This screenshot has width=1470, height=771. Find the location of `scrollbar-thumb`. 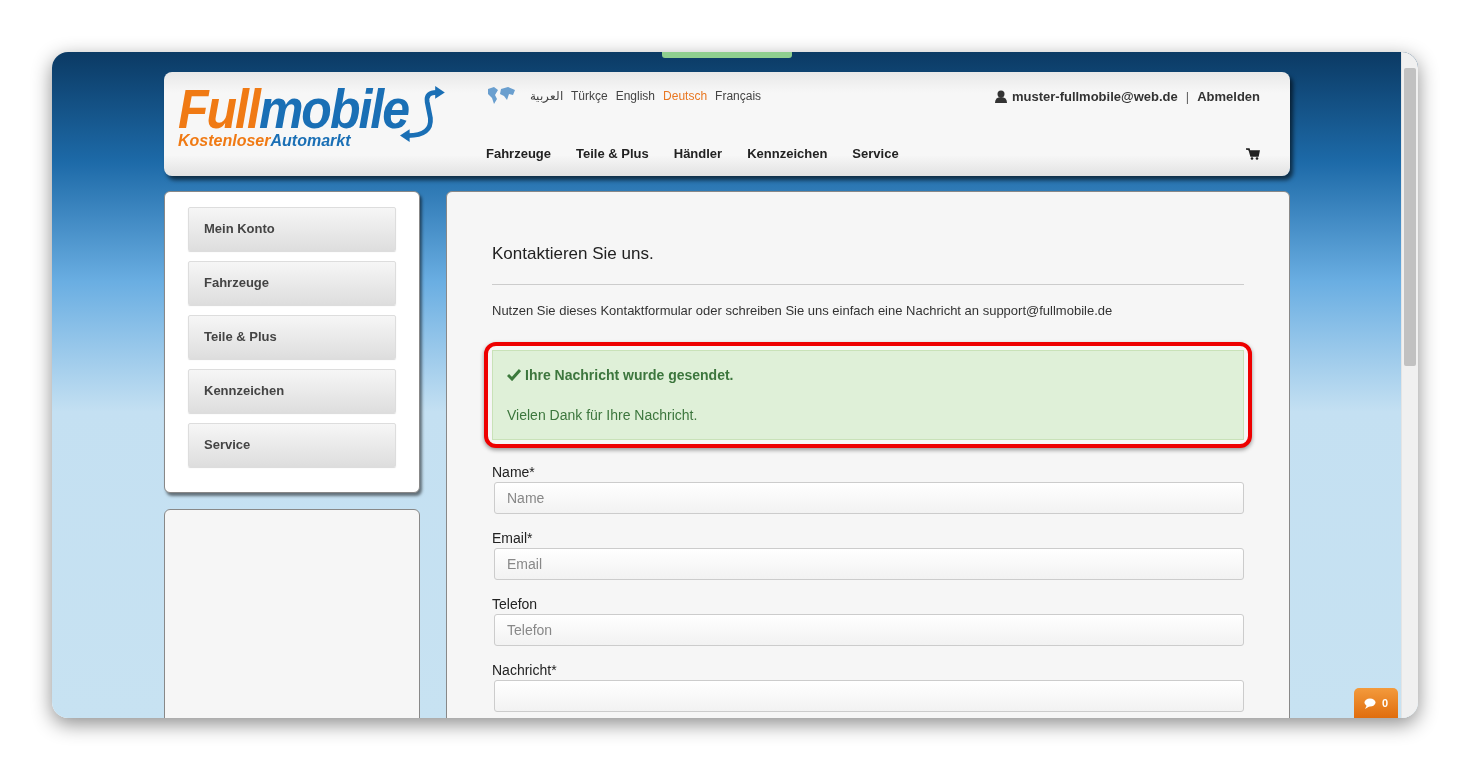

scrollbar-thumb is located at coordinates (1410, 217).